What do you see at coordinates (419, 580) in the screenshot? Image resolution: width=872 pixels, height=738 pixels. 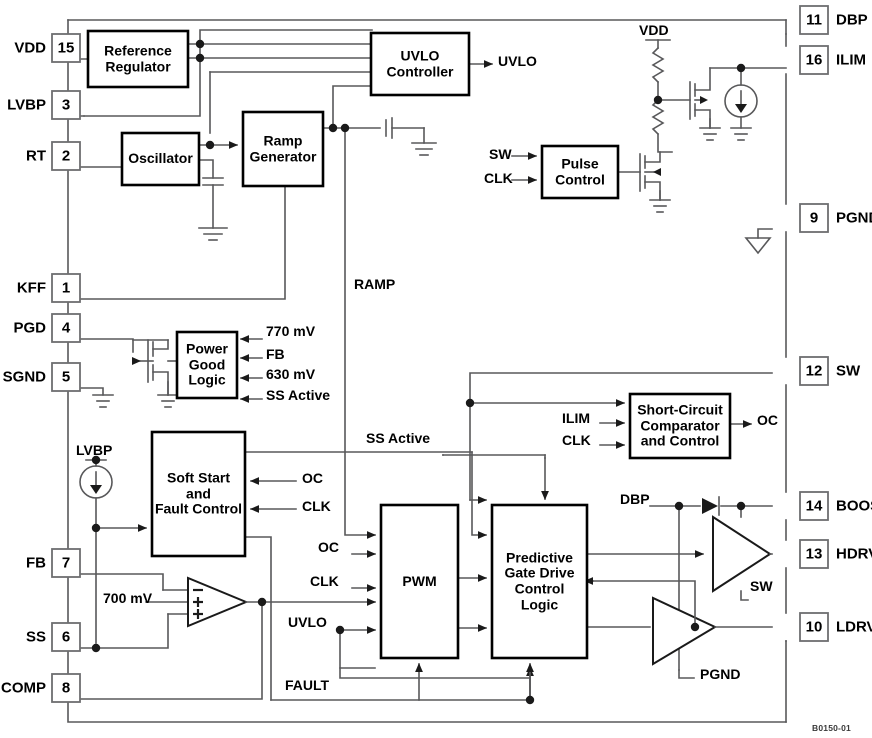 I see `block-label-pwm: PWM` at bounding box center [419, 580].